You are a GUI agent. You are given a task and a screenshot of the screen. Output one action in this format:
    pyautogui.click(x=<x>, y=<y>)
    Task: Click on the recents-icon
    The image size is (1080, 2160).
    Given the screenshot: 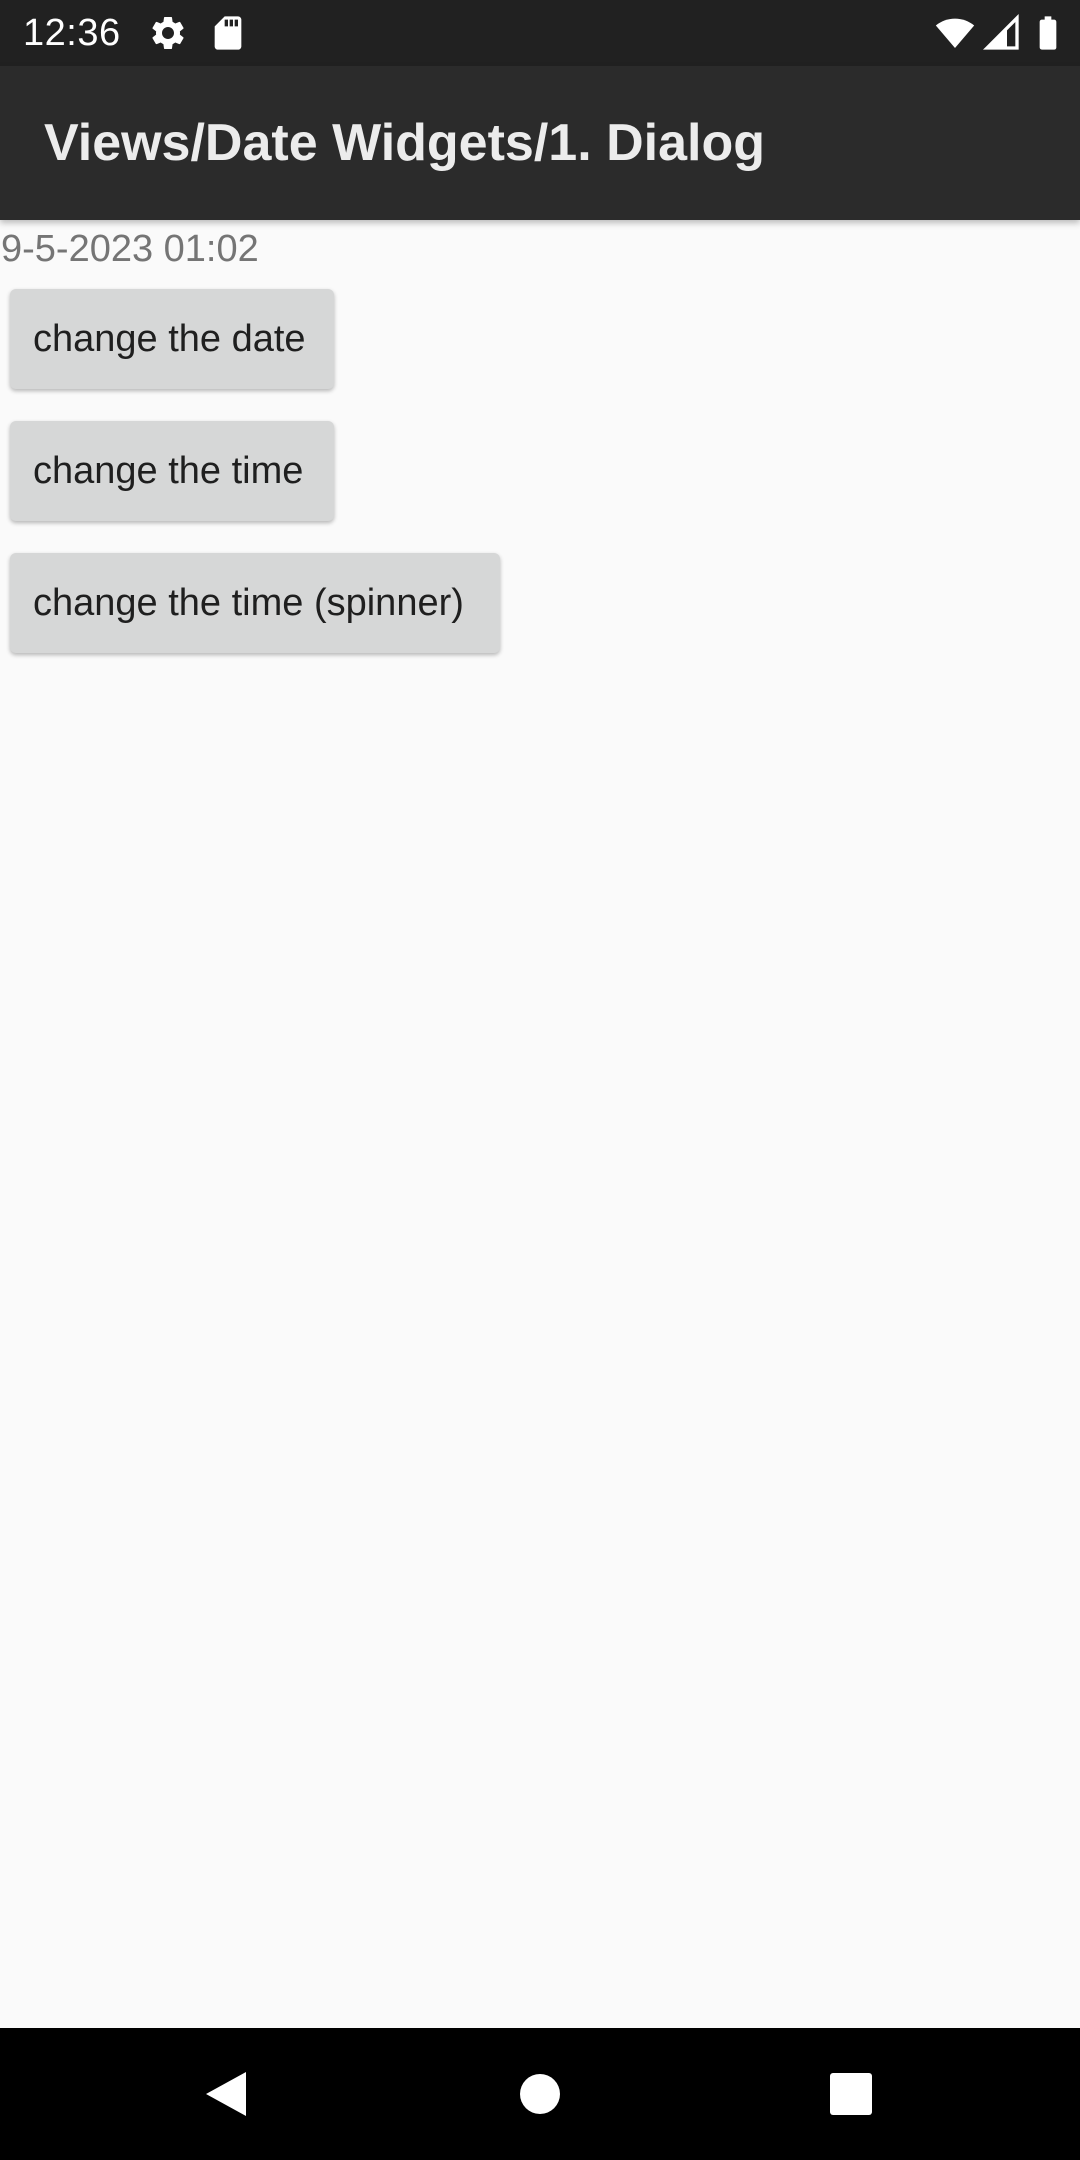 What is the action you would take?
    pyautogui.click(x=851, y=2094)
    